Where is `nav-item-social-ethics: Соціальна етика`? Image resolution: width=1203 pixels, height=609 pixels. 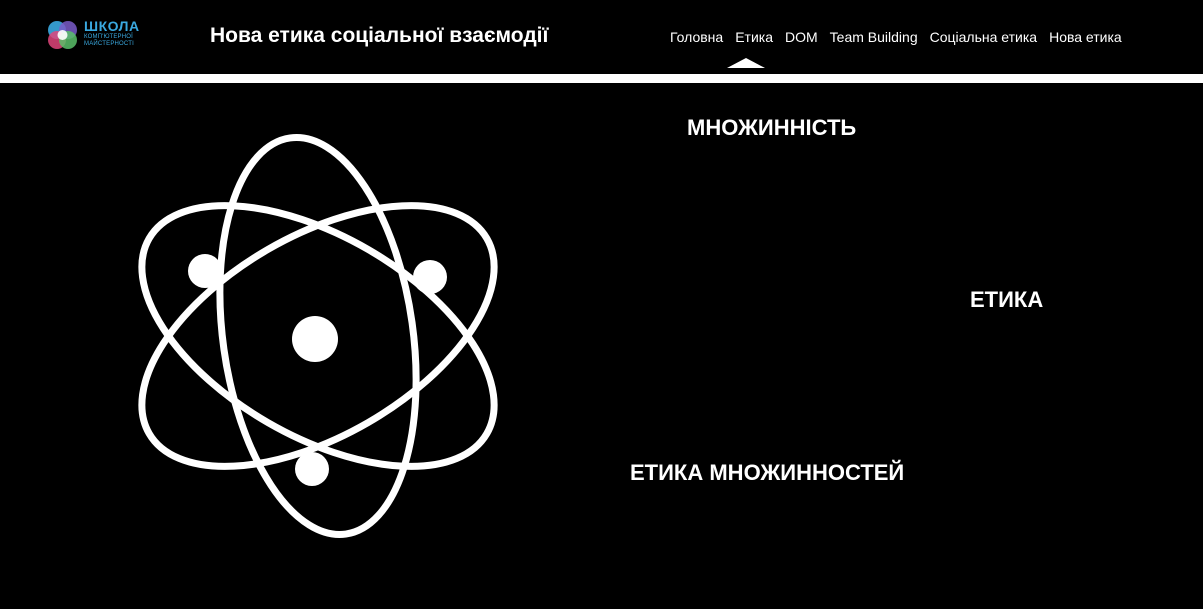 nav-item-social-ethics: Соціальна етика is located at coordinates (983, 37).